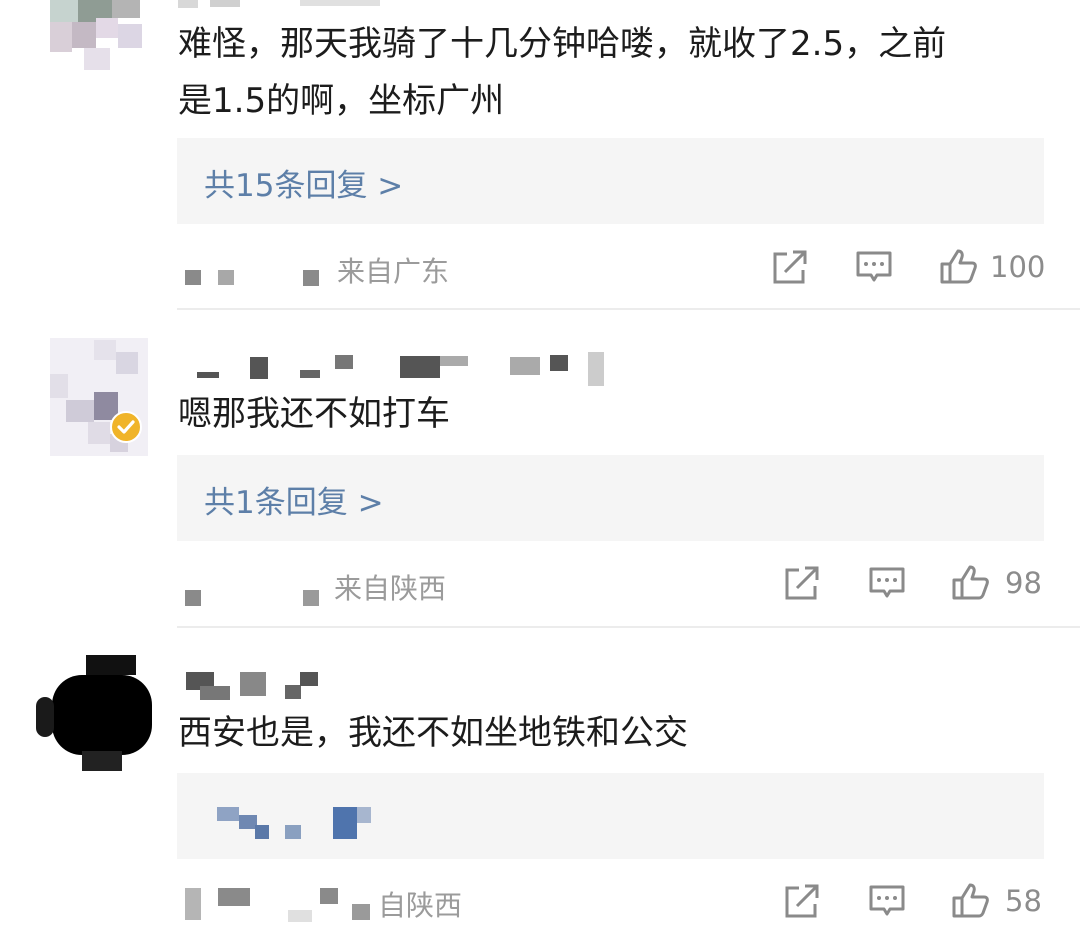 The width and height of the screenshot is (1080, 945). What do you see at coordinates (1023, 583) in the screenshot?
I see `like-count: 98` at bounding box center [1023, 583].